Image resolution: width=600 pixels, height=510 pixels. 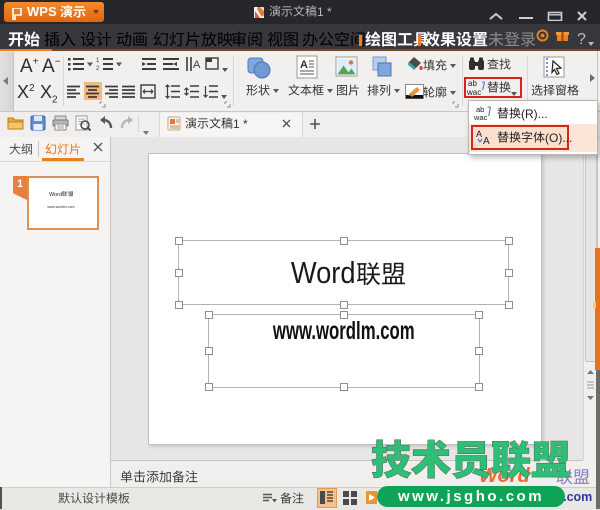 I want to click on svg-text: wac, so click(x=481, y=117).